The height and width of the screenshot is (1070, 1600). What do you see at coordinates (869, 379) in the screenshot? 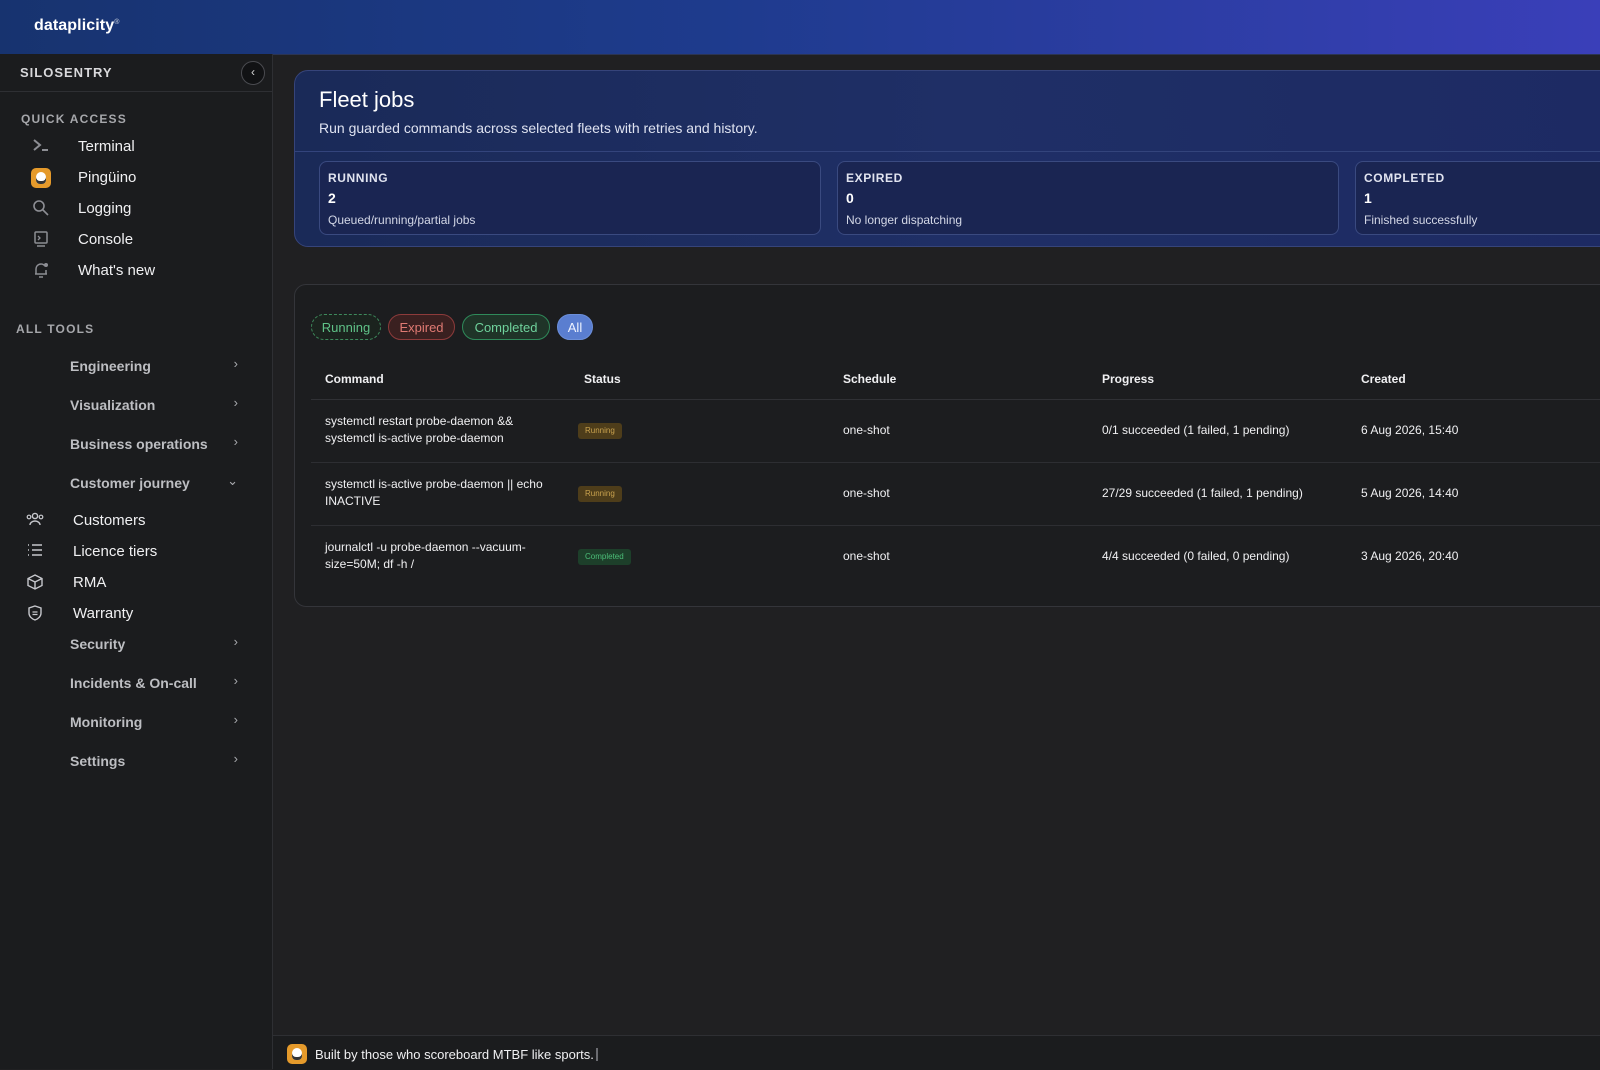
I see `column-schedule: Schedule` at bounding box center [869, 379].